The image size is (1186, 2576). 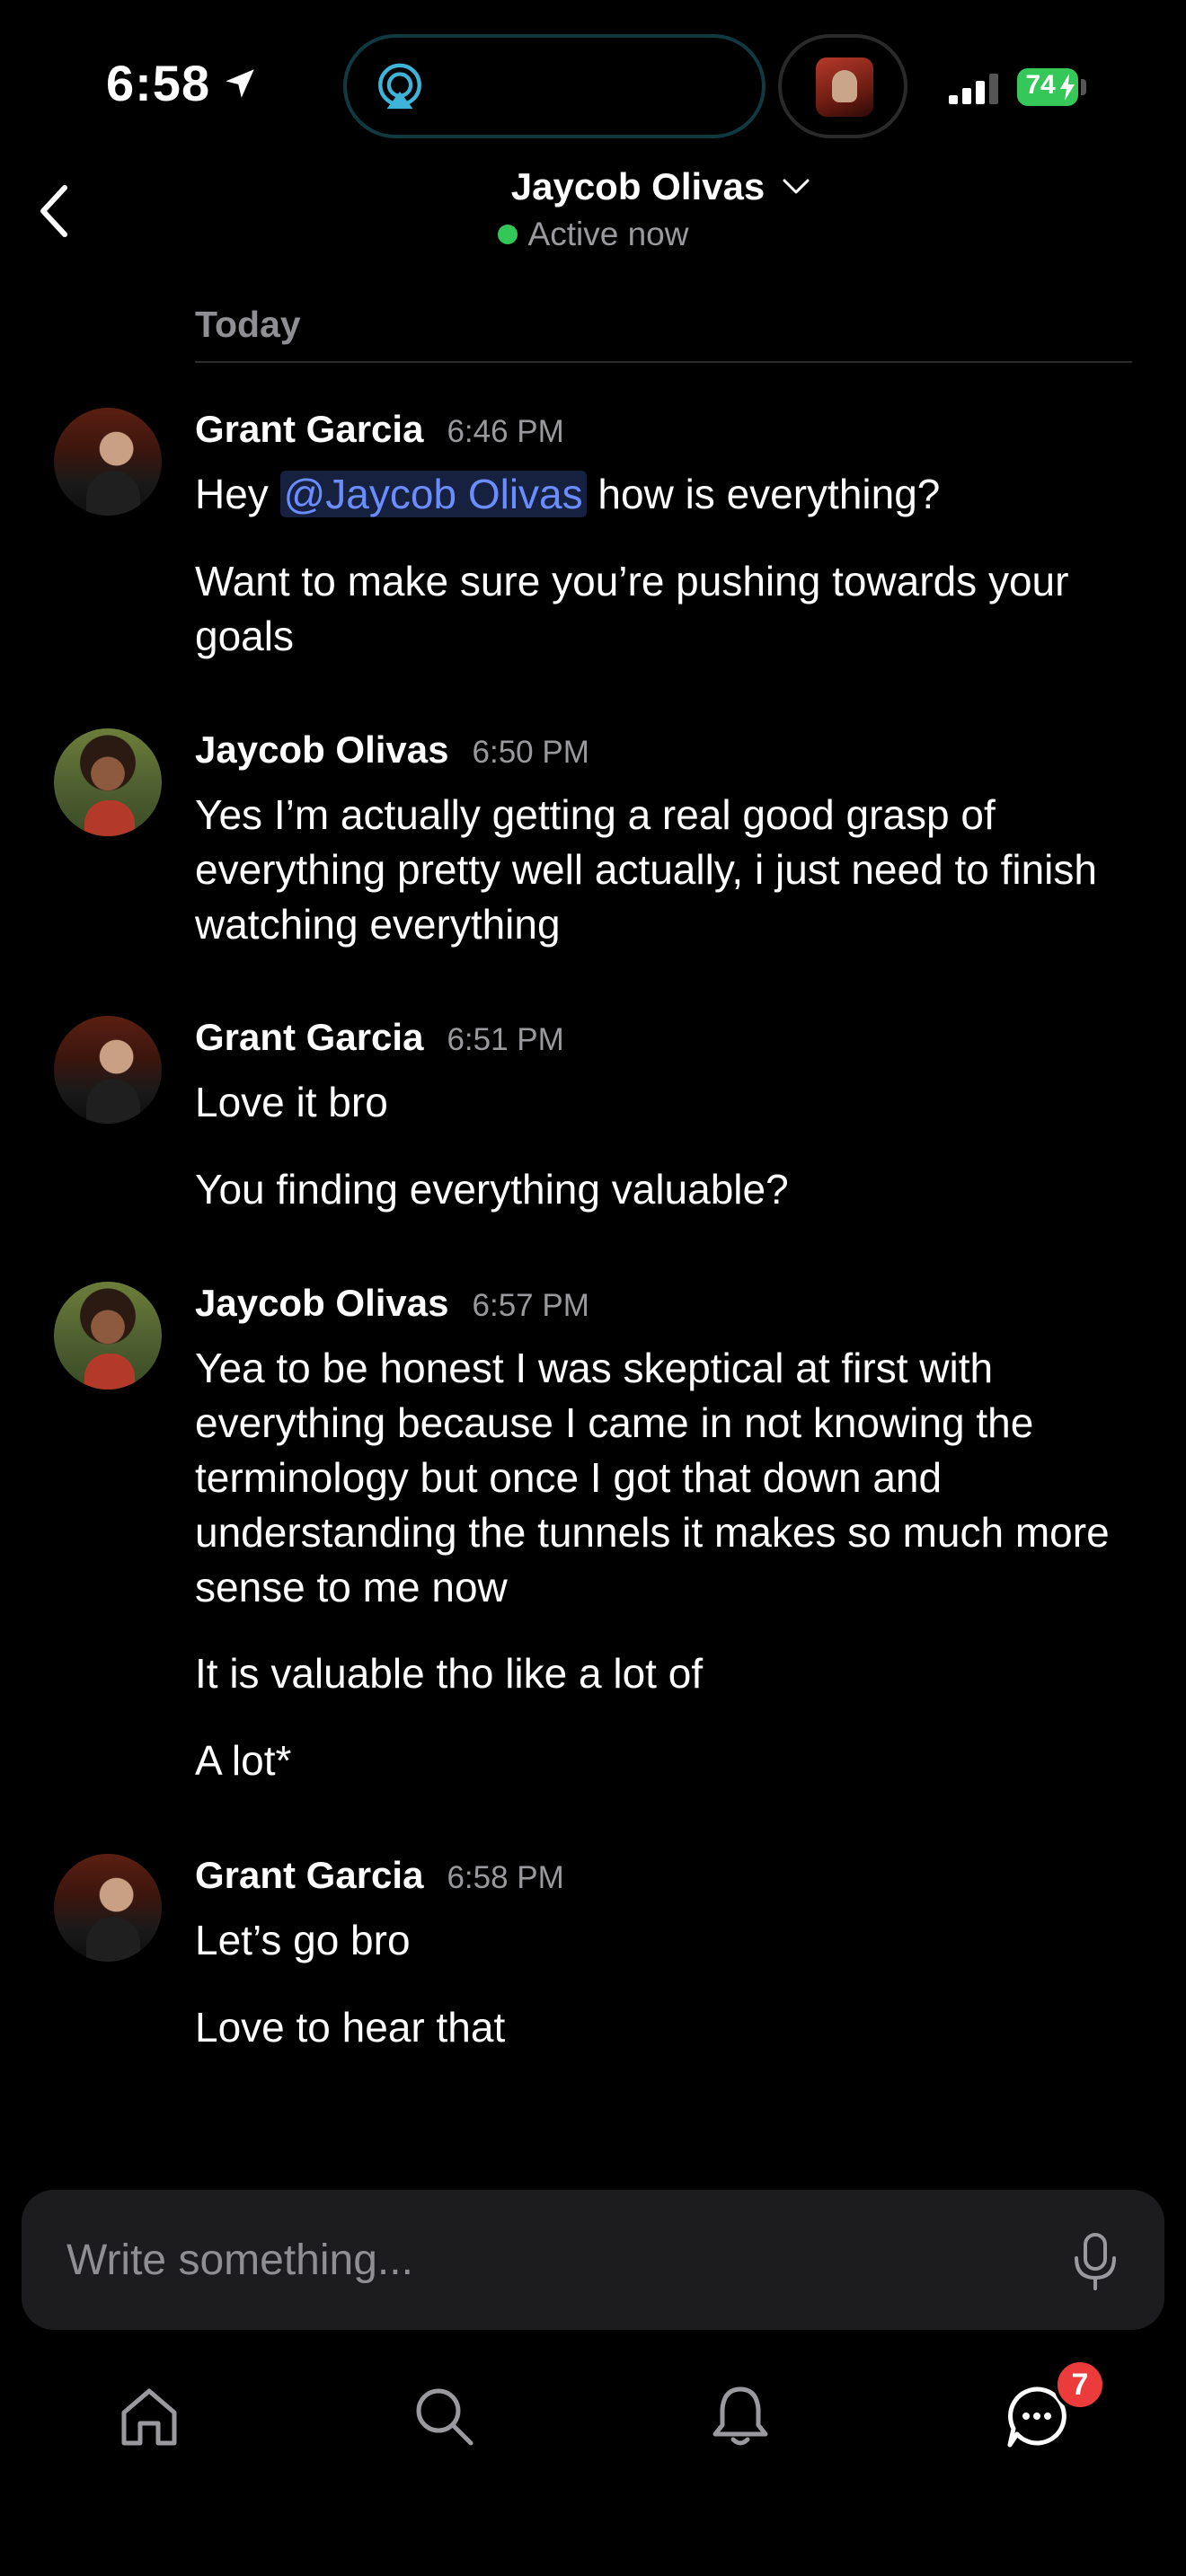 What do you see at coordinates (662, 1189) in the screenshot?
I see `message-text: You finding everything valuable?` at bounding box center [662, 1189].